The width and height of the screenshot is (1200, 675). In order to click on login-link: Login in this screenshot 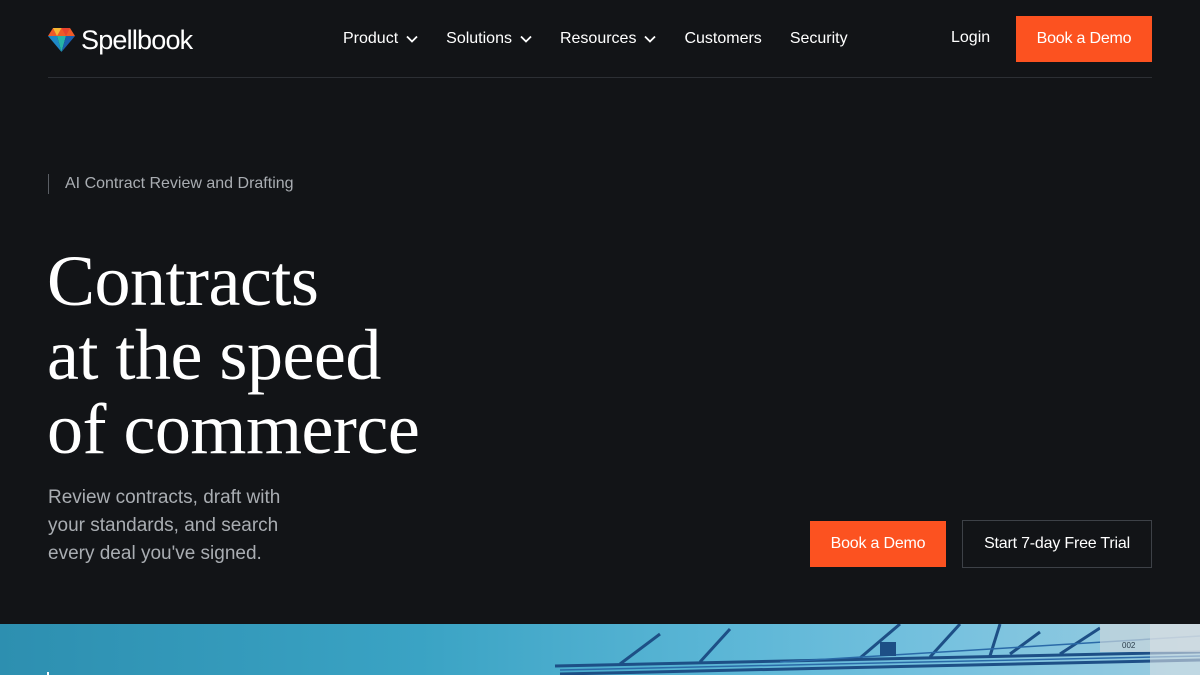, I will do `click(970, 38)`.